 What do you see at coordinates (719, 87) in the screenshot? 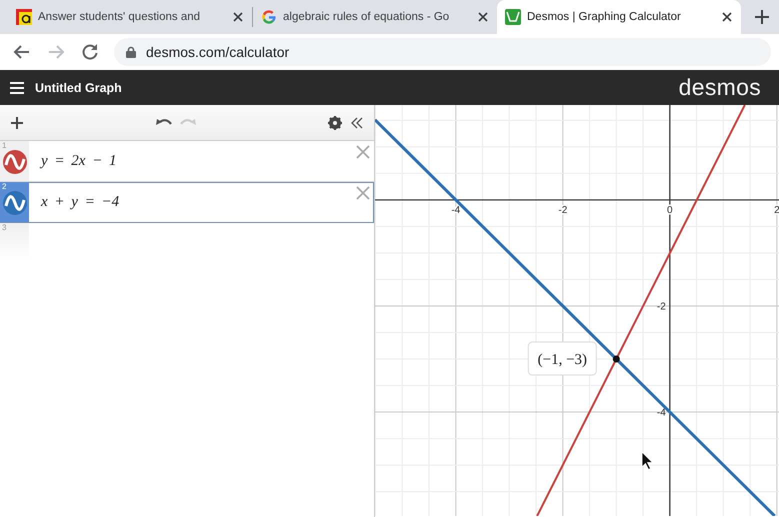
I see `logo: desmos` at bounding box center [719, 87].